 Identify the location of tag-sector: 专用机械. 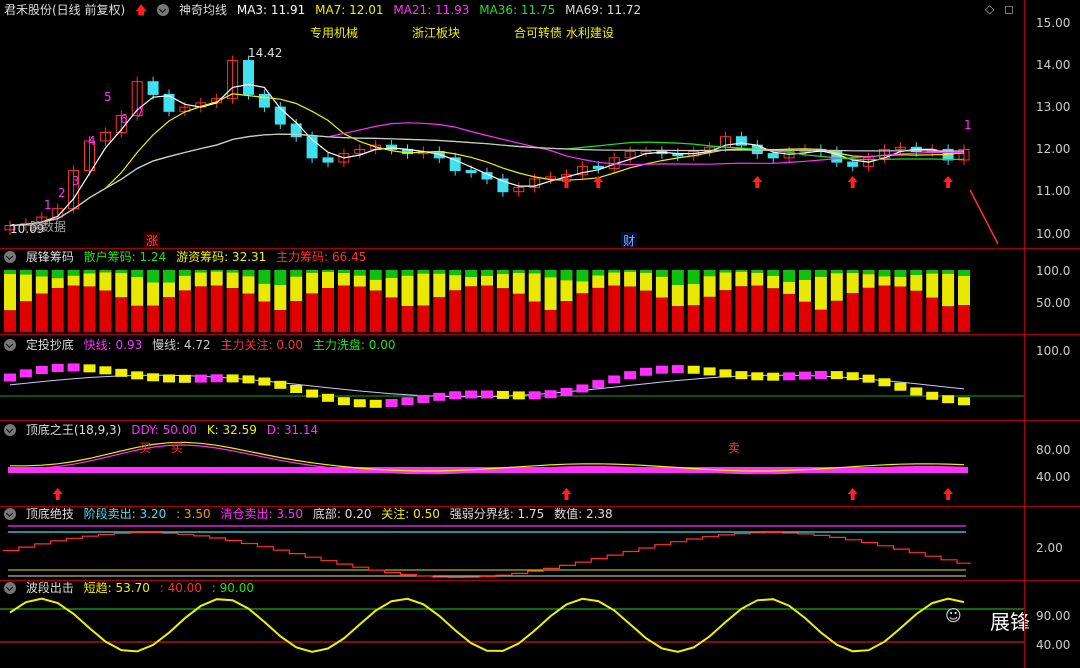
(334, 33).